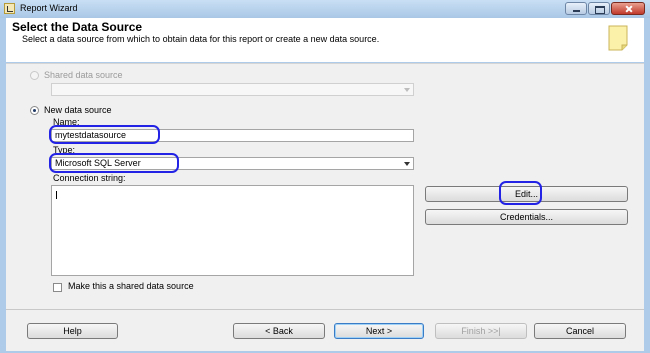  What do you see at coordinates (89, 178) in the screenshot?
I see `connection-string-label: Connection string:` at bounding box center [89, 178].